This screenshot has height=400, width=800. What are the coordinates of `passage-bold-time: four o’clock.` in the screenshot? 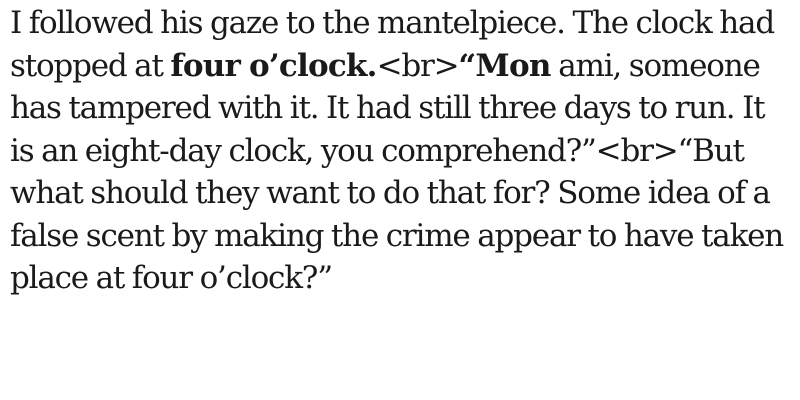 It's located at (273, 65).